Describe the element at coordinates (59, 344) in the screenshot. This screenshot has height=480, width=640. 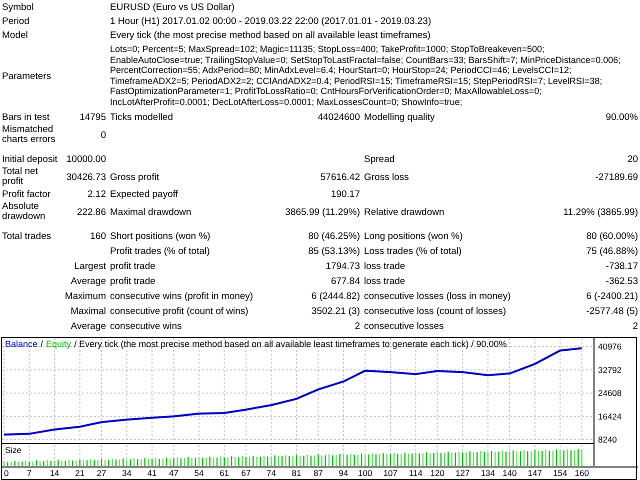
I see `legend-label: Equity` at that location.